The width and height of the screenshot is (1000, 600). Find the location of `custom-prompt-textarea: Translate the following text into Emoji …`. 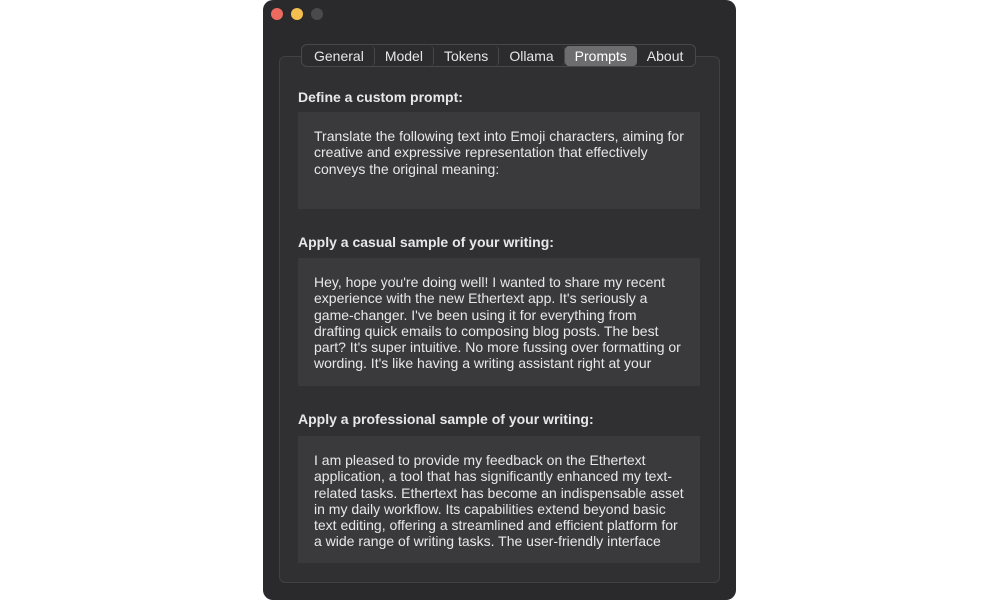

custom-prompt-textarea: Translate the following text into Emoji … is located at coordinates (499, 160).